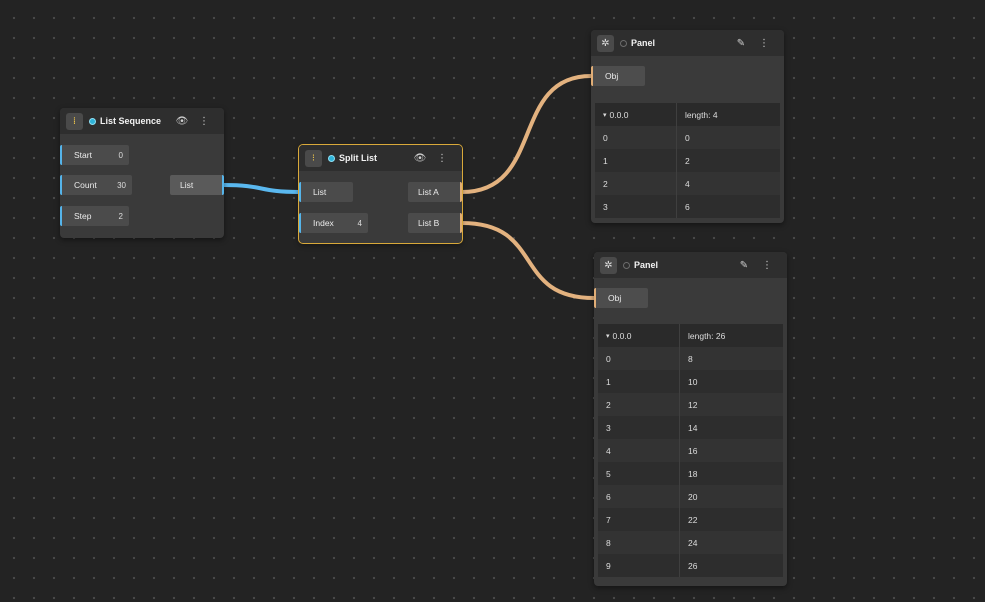 The image size is (985, 602). I want to click on table-row: 9 26, so click(690, 565).